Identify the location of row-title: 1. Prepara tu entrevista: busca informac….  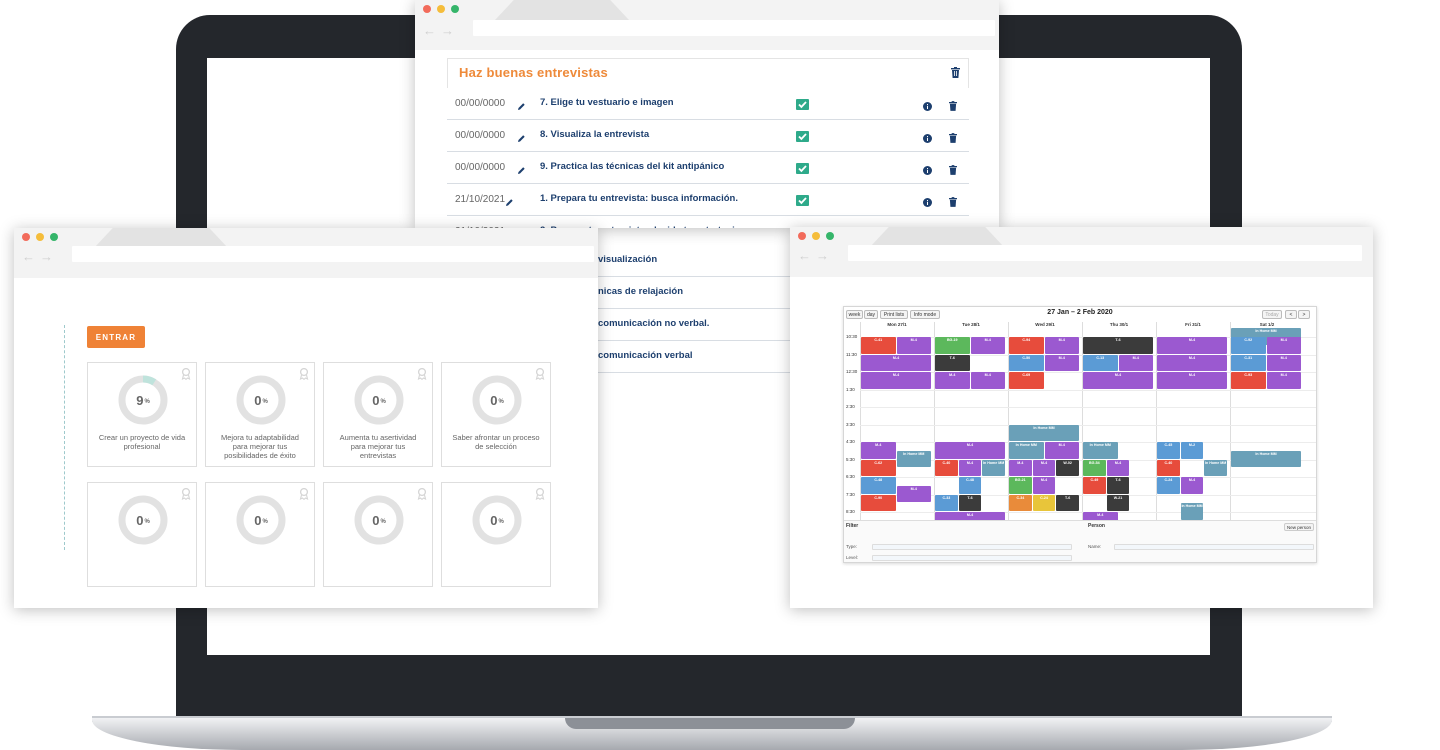
(639, 198).